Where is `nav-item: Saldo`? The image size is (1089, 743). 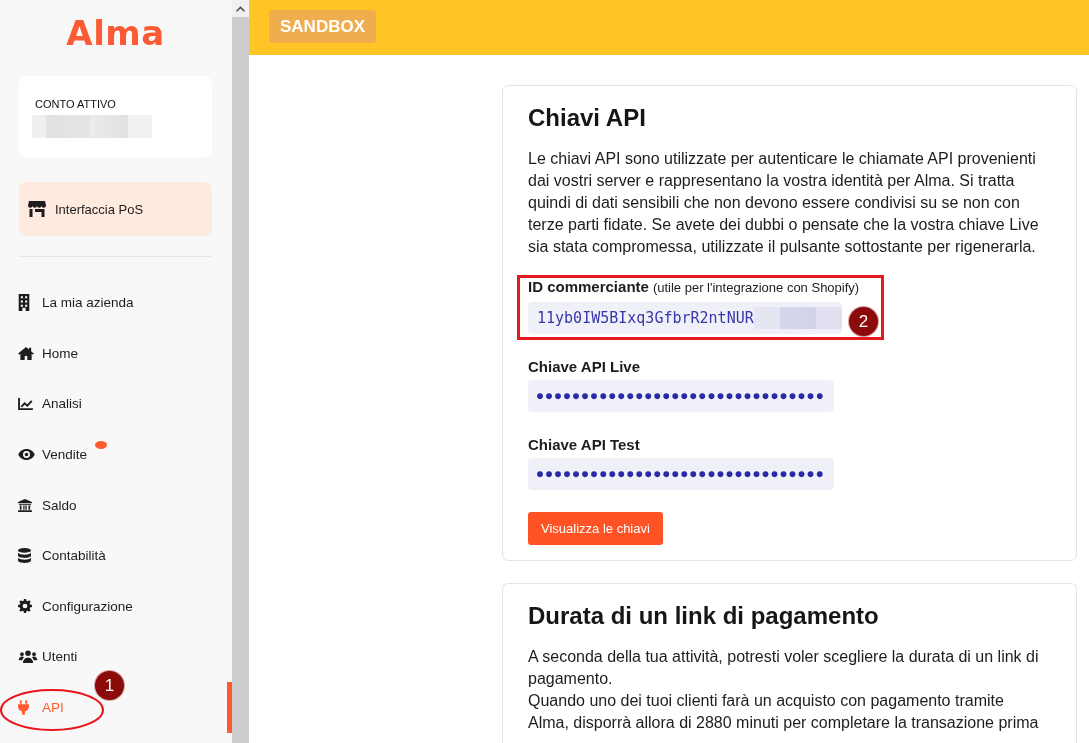
nav-item: Saldo is located at coordinates (116, 505).